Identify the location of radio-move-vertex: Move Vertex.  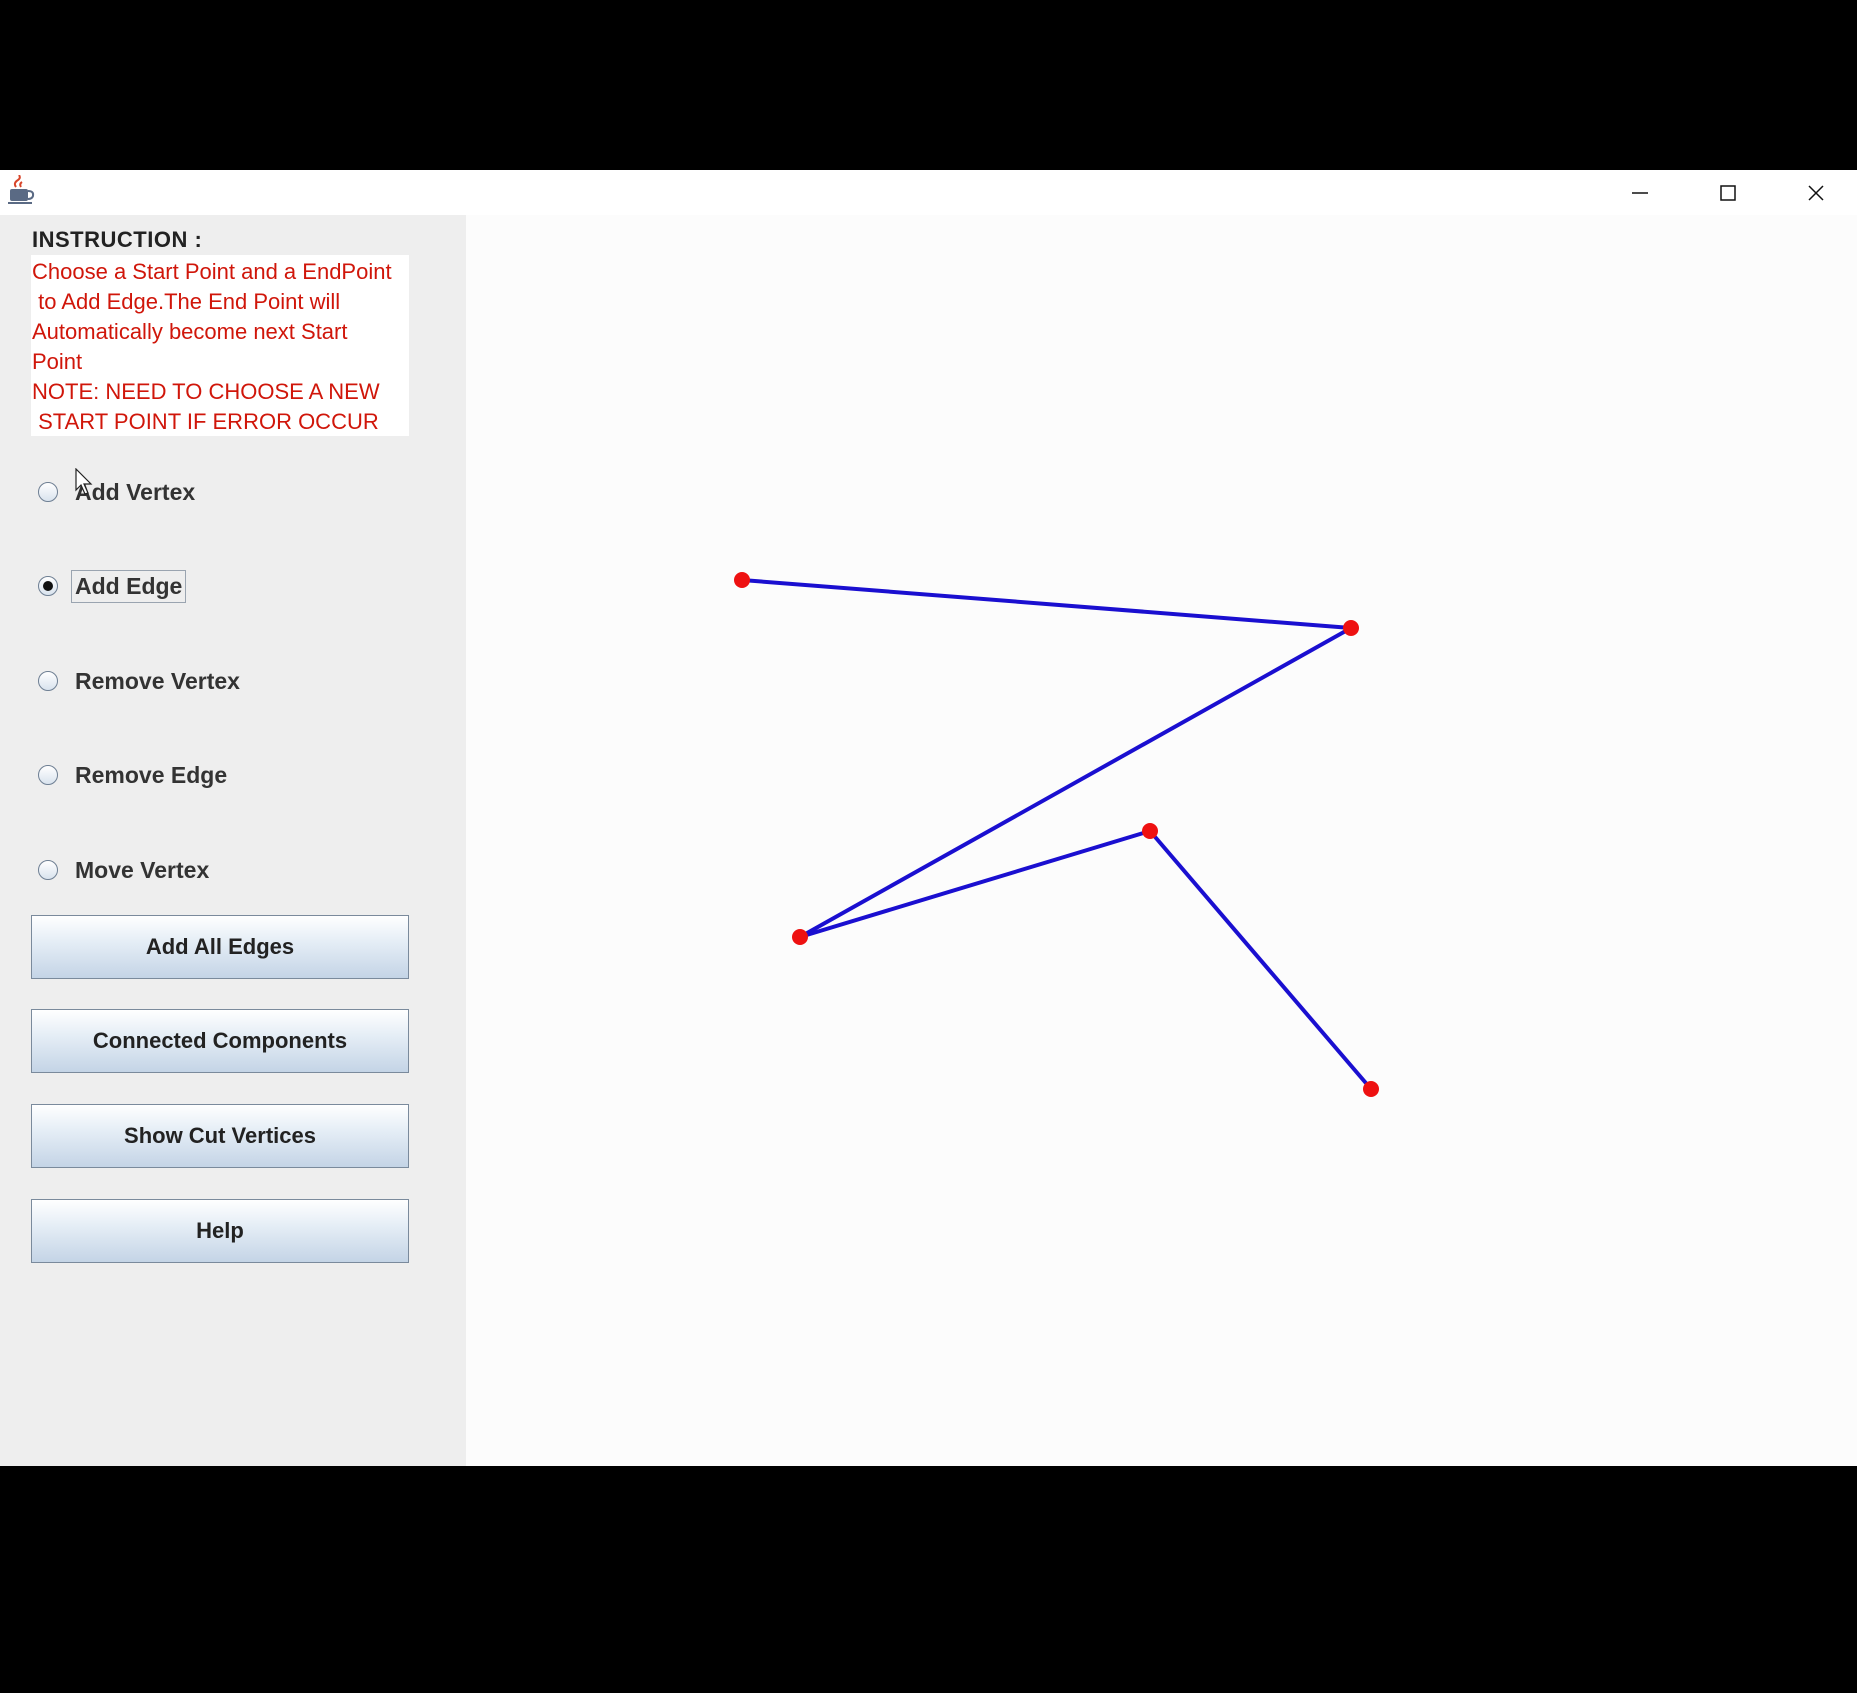
(125, 870).